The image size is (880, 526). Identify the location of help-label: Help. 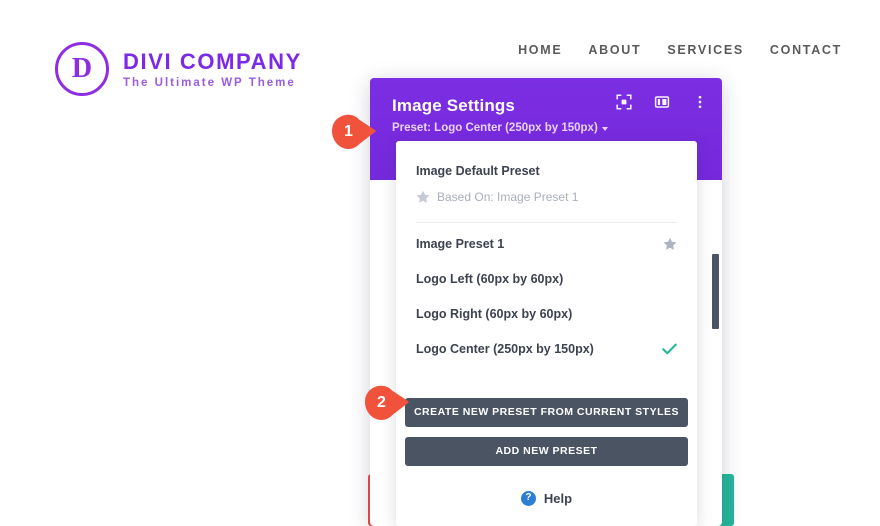
(558, 498).